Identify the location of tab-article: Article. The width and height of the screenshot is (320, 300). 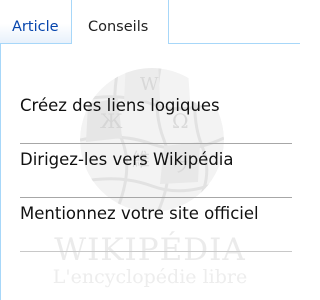
(35, 22).